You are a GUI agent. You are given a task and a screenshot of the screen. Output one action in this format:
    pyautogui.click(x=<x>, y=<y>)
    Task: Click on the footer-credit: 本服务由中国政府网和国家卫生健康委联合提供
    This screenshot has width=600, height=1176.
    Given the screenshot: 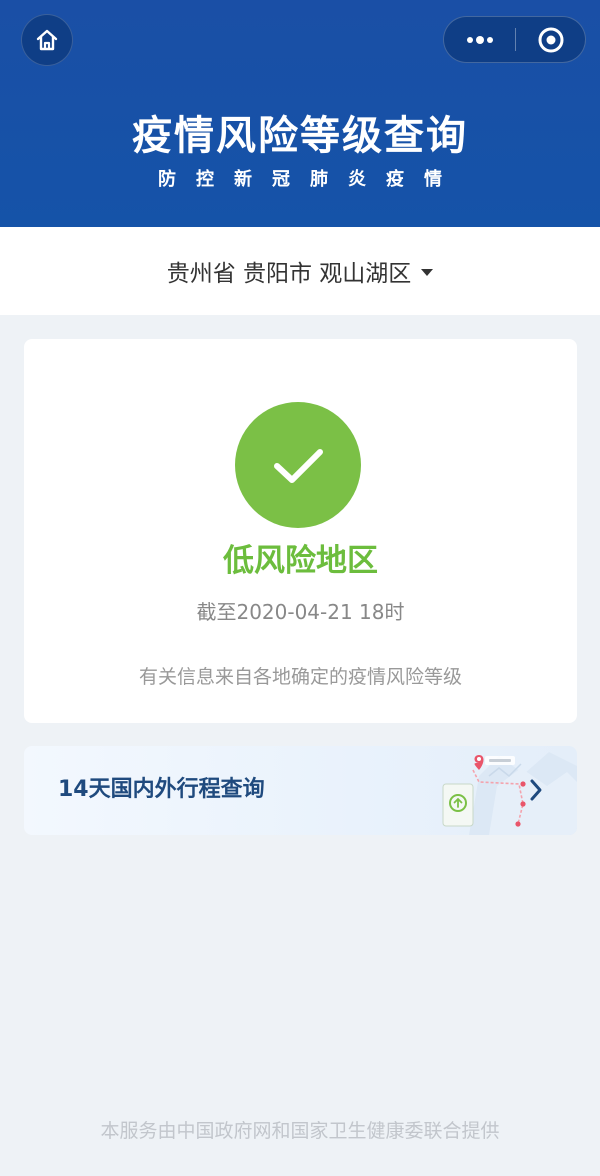 What is the action you would take?
    pyautogui.click(x=300, y=1131)
    